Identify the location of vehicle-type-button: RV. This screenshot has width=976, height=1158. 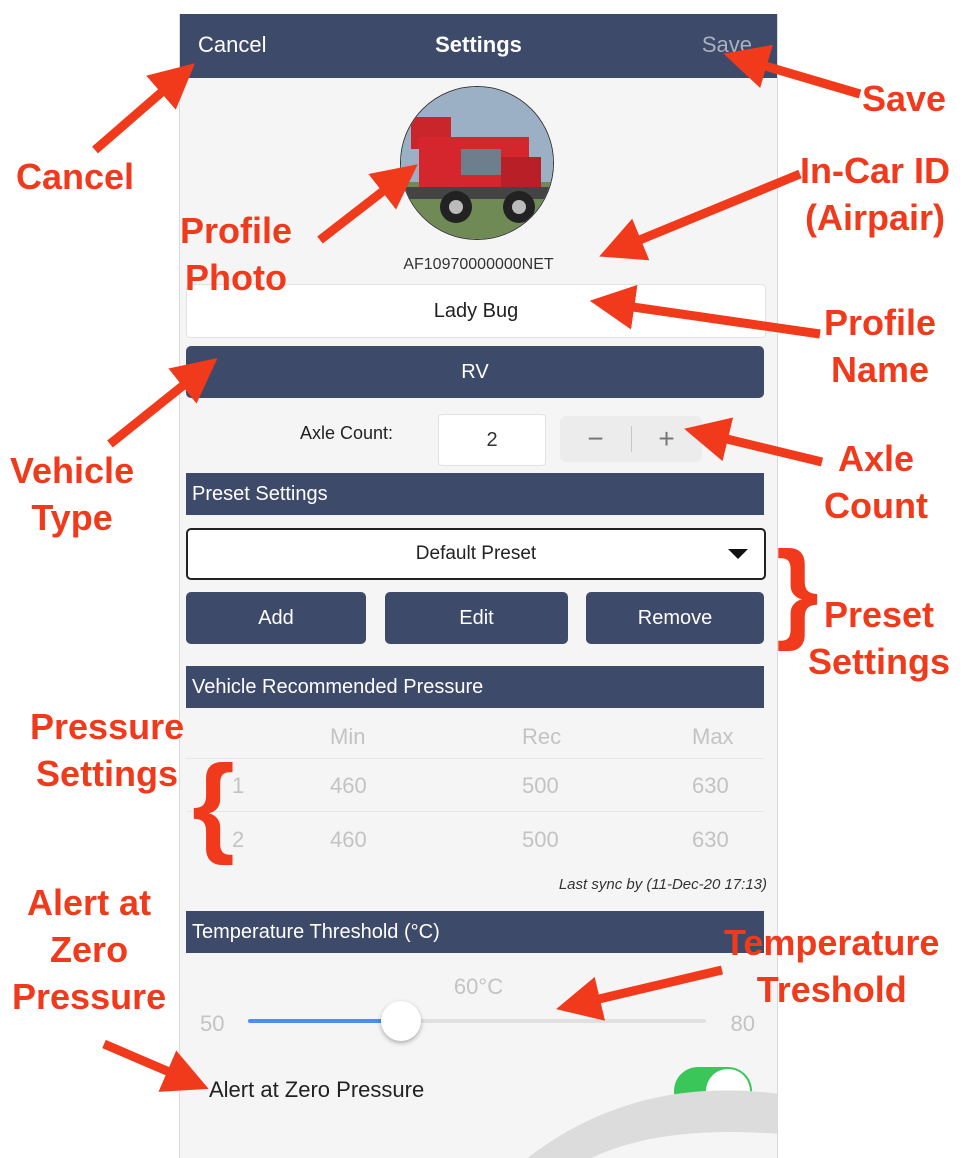
(475, 372).